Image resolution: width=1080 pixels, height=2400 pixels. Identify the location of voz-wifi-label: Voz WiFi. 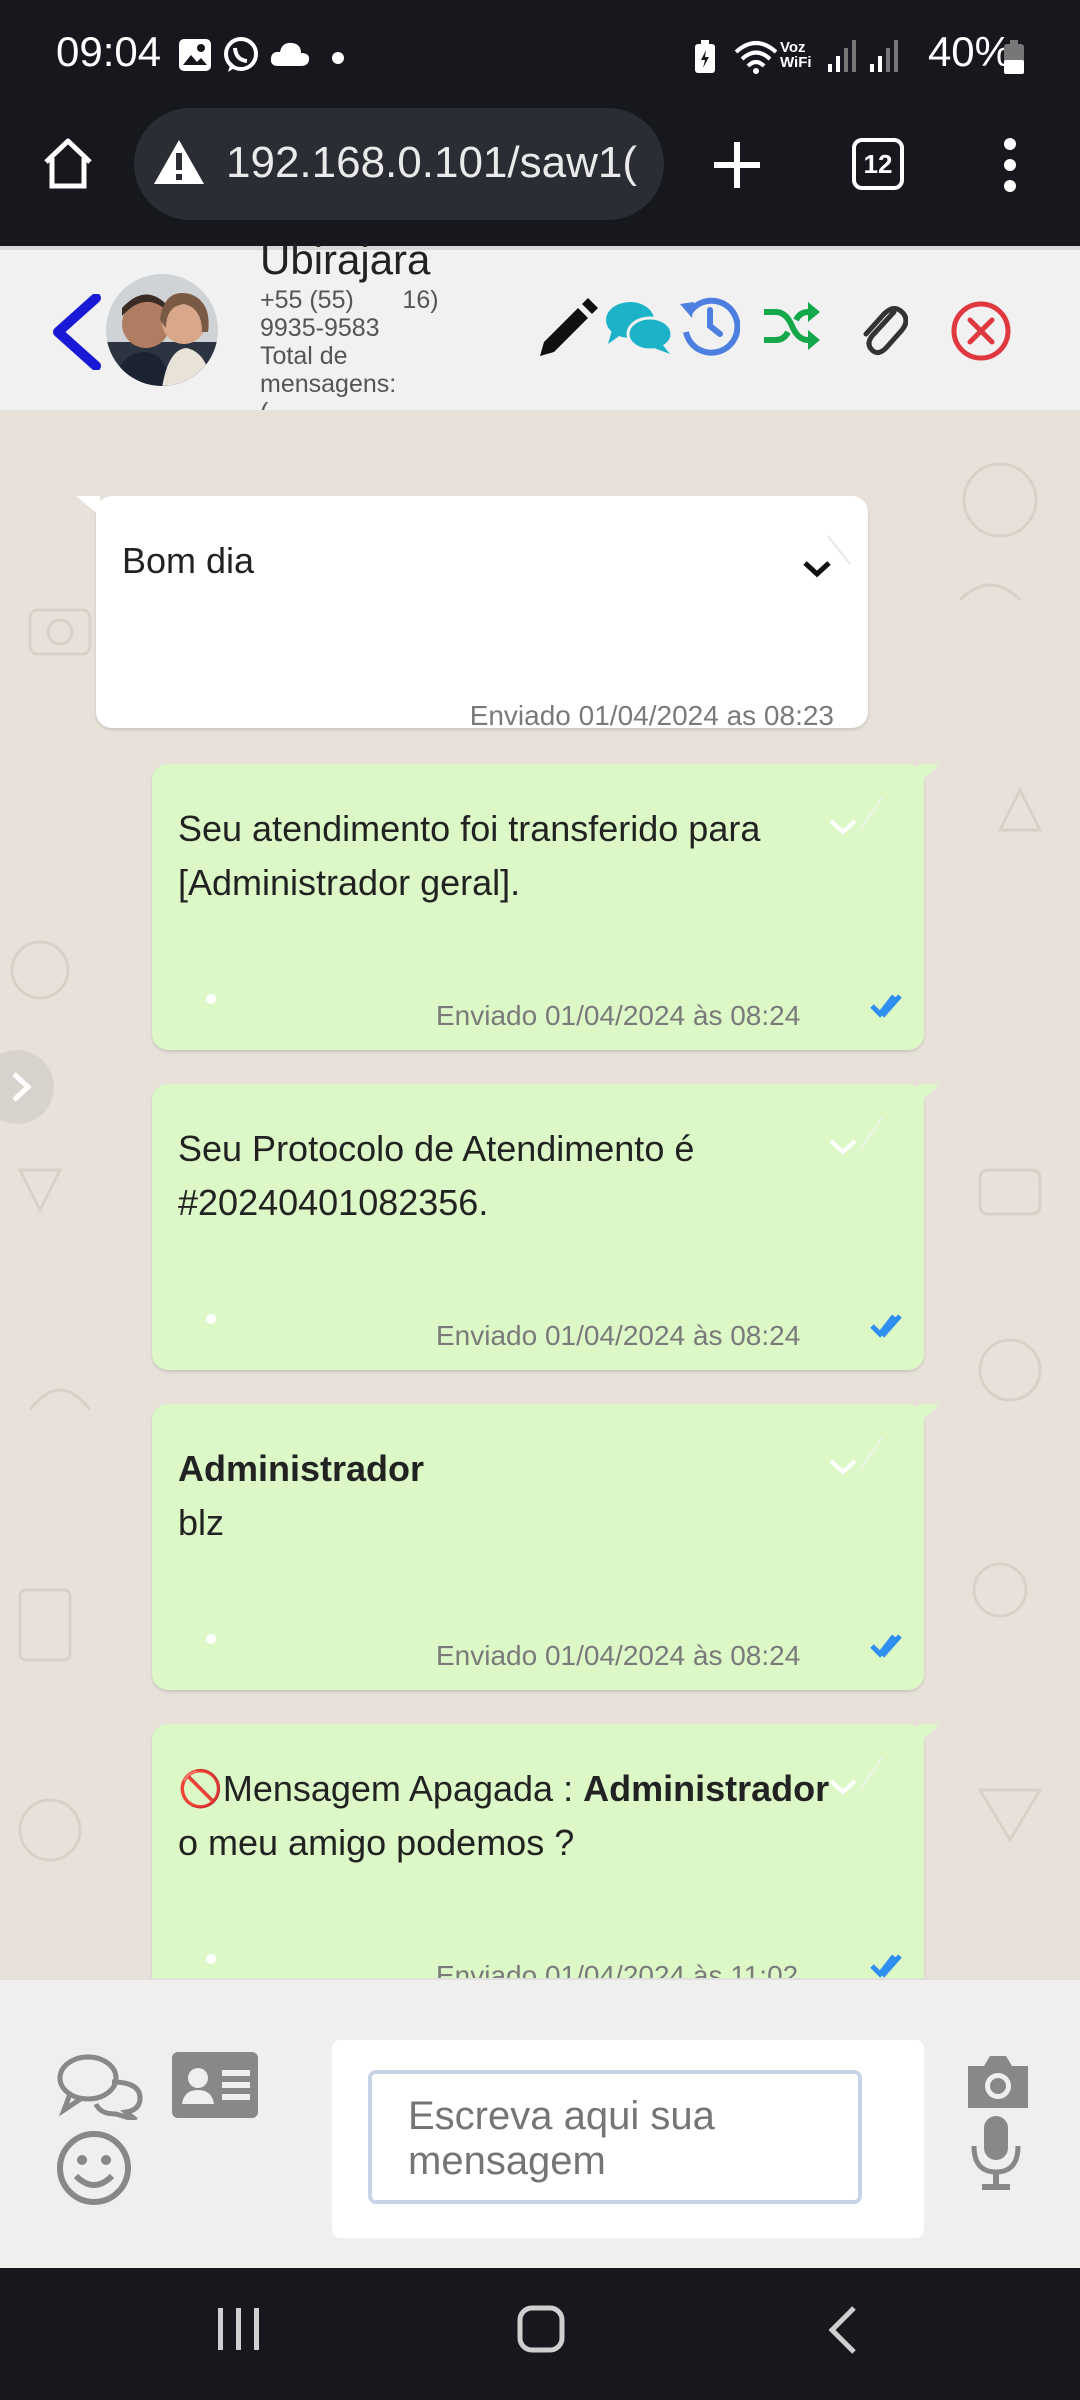
(796, 55).